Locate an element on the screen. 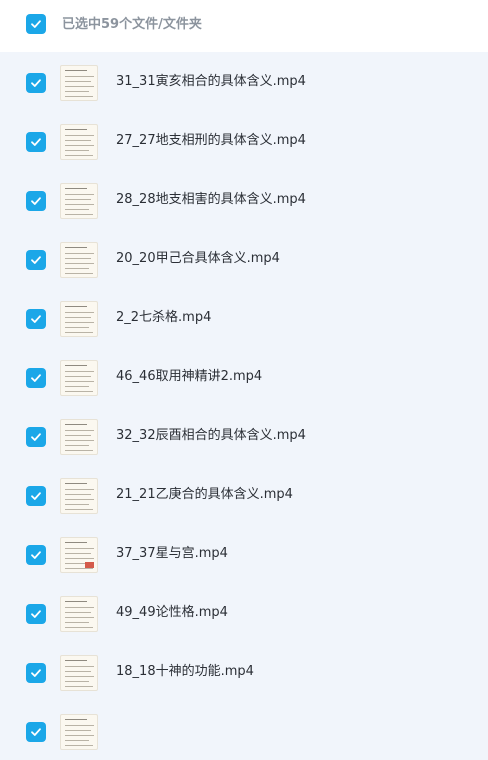 This screenshot has height=760, width=488. file-row is located at coordinates (244, 730).